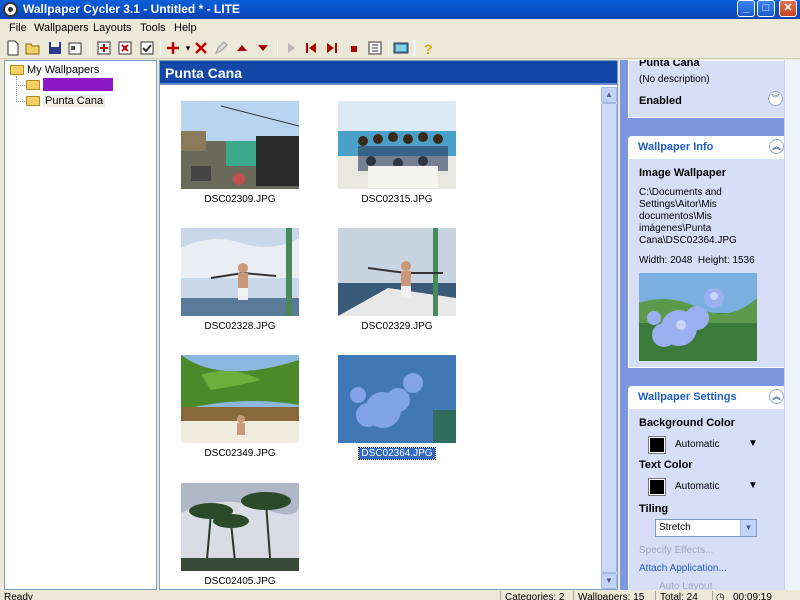 This screenshot has height=600, width=800. I want to click on scrollbar-thumb, so click(609, 338).